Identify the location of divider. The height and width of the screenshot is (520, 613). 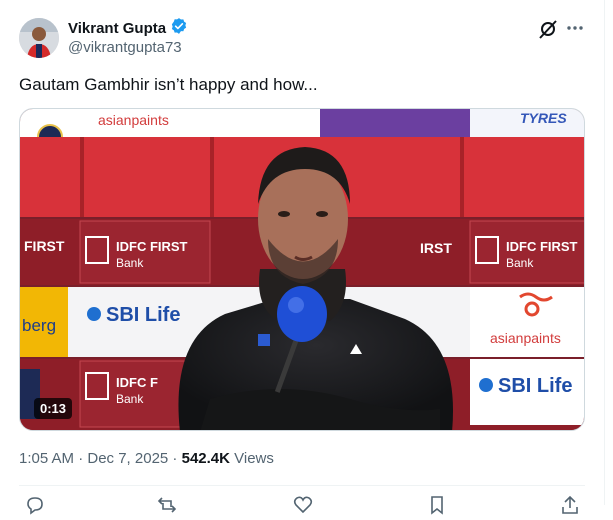
(302, 485).